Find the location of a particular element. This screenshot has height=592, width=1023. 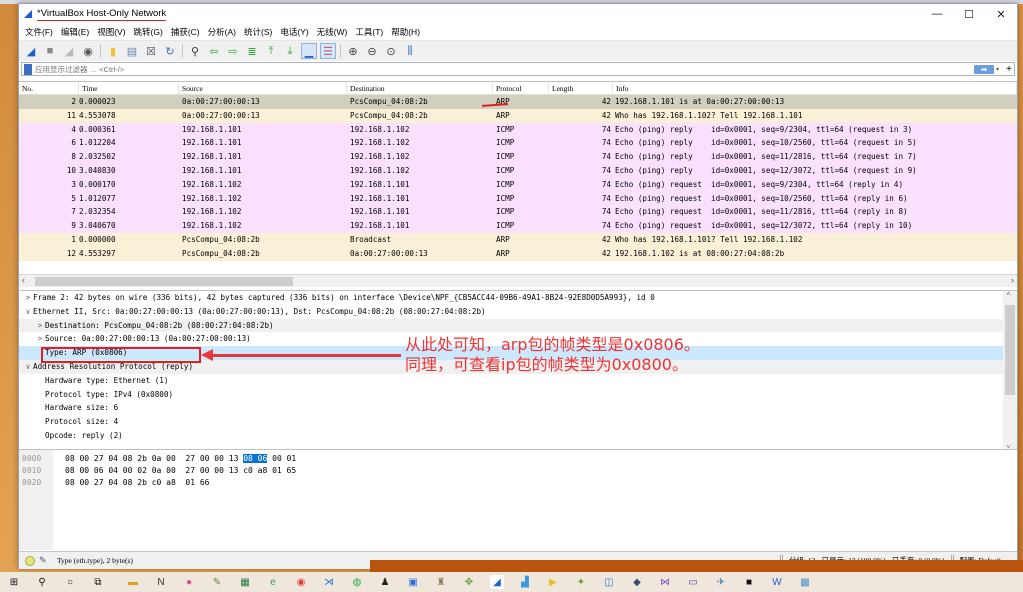

details-vscrollbar: ⌃ ⌄ is located at coordinates (1010, 370).